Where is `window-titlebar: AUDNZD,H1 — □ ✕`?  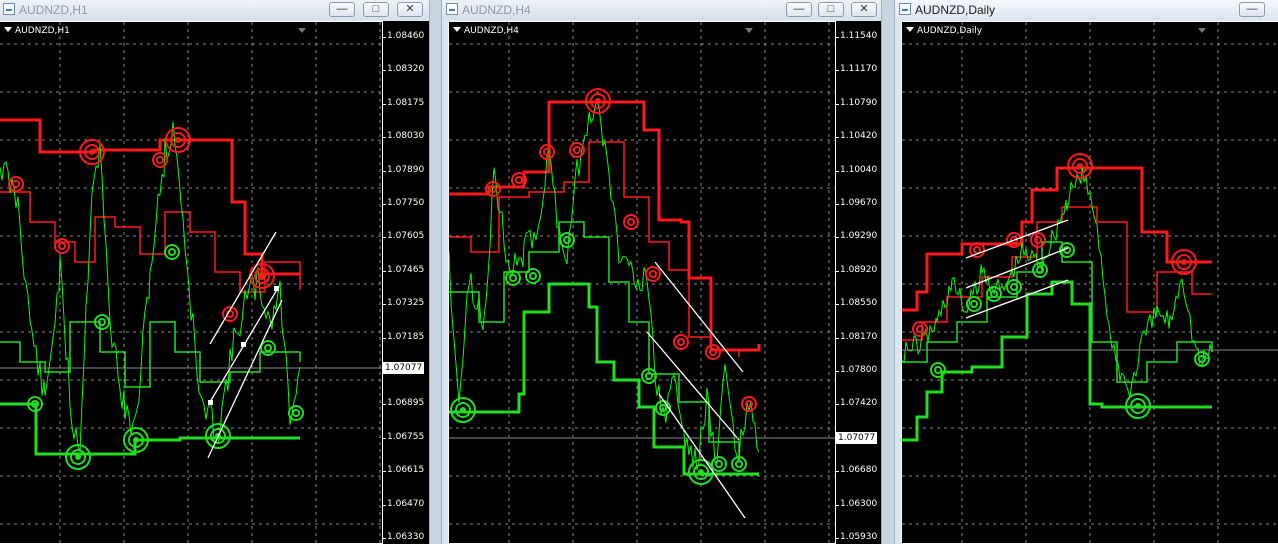 window-titlebar: AUDNZD,H1 — □ ✕ is located at coordinates (214, 10).